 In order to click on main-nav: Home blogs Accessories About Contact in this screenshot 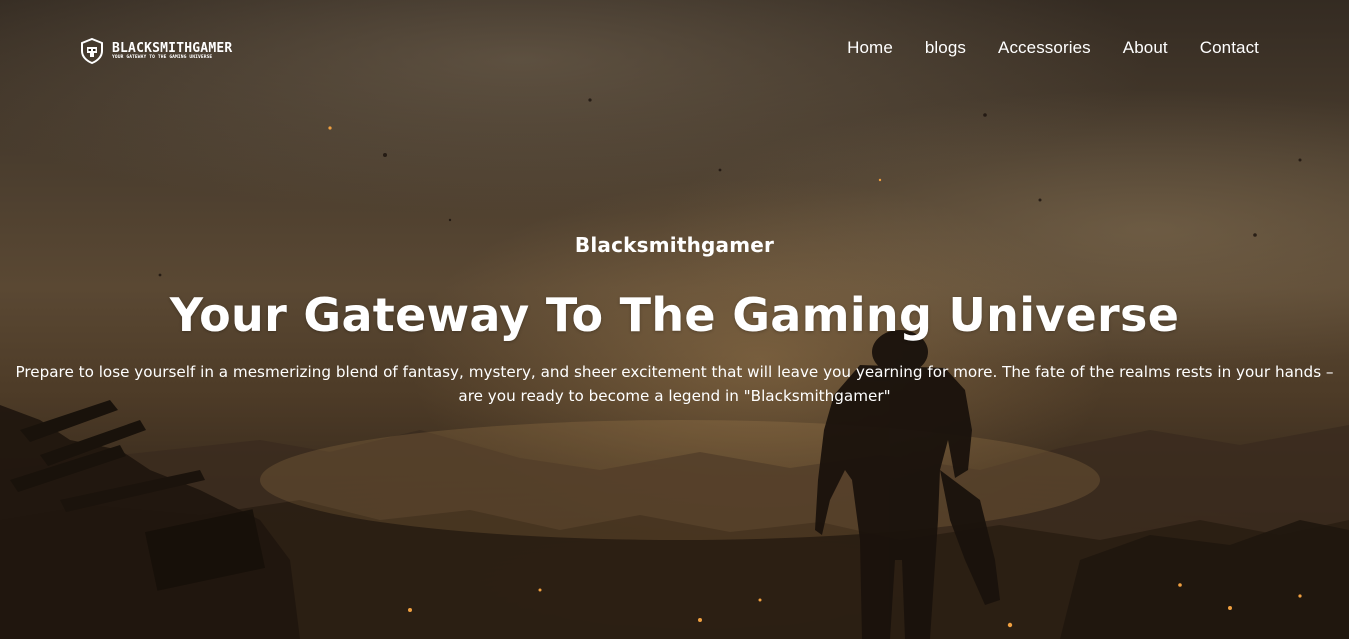, I will do `click(1053, 48)`.